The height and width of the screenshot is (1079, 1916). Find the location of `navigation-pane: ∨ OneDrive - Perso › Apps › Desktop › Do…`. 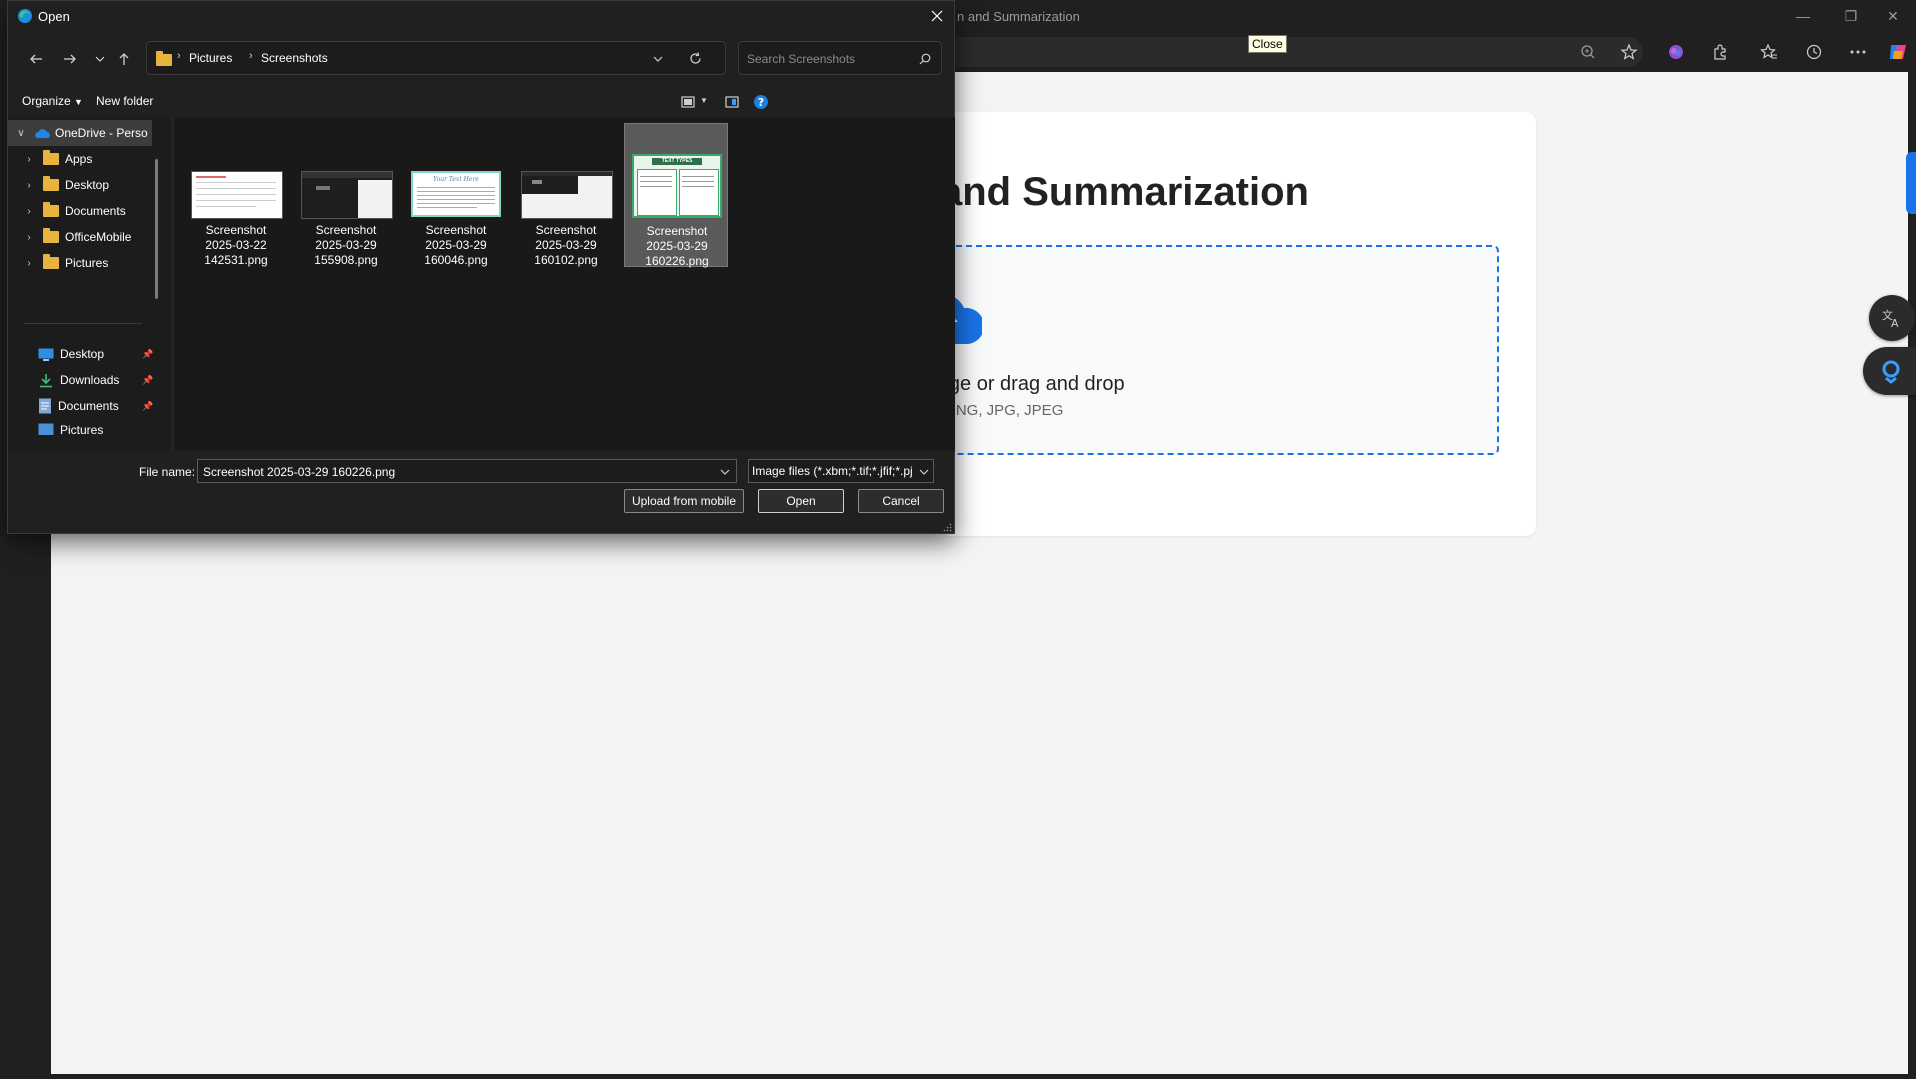

navigation-pane: ∨ OneDrive - Perso › Apps › Desktop › Do… is located at coordinates (89, 284).